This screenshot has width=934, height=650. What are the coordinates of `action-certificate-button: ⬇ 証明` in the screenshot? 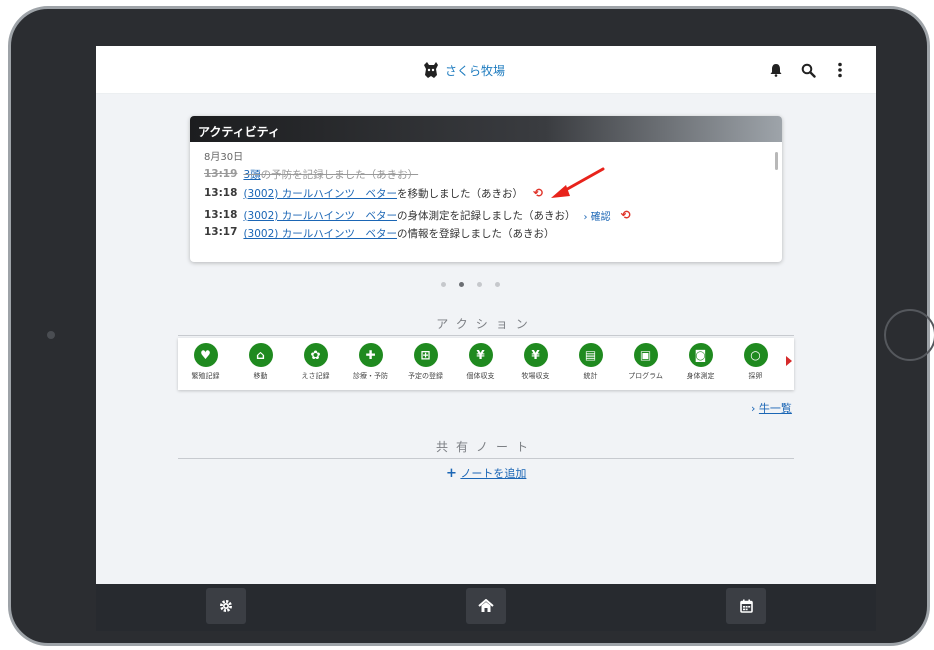 It's located at (788, 366).